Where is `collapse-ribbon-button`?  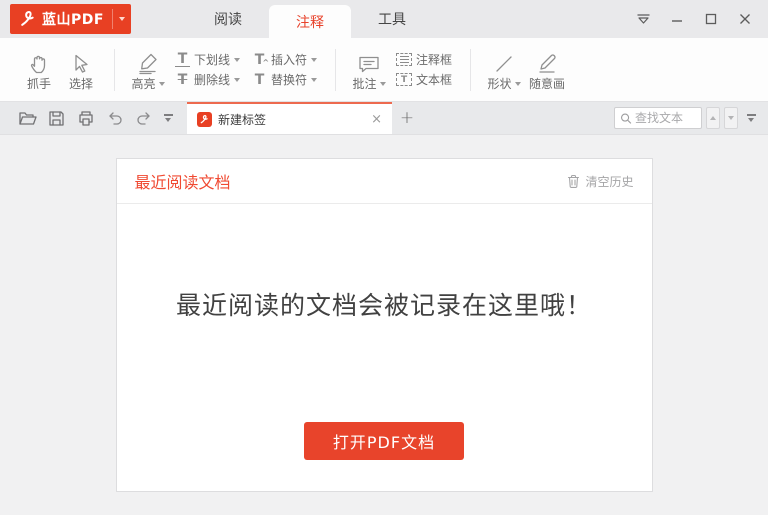
collapse-ribbon-button is located at coordinates (643, 19).